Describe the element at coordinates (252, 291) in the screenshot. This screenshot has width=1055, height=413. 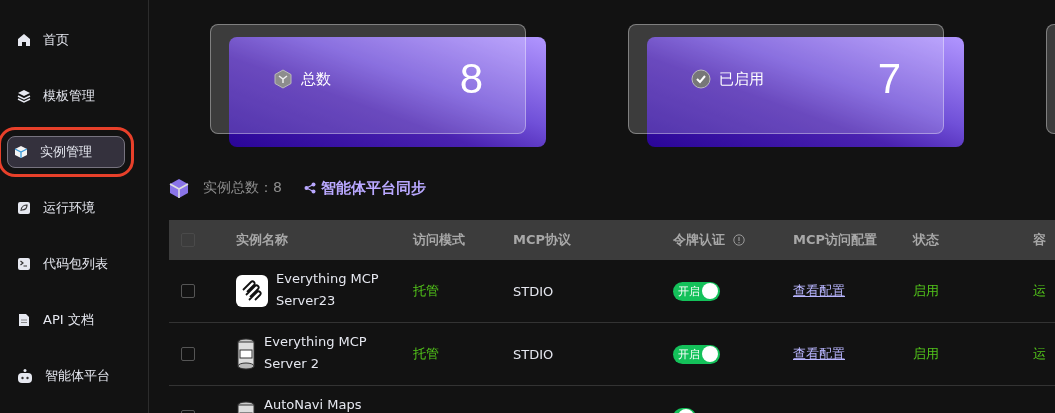
I see `squiggle-logo-icon` at that location.